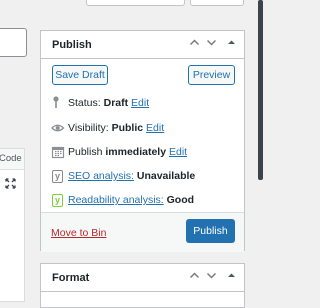 Image resolution: width=320 pixels, height=308 pixels. Describe the element at coordinates (231, 44) in the screenshot. I see `toggle-panel-icon` at that location.